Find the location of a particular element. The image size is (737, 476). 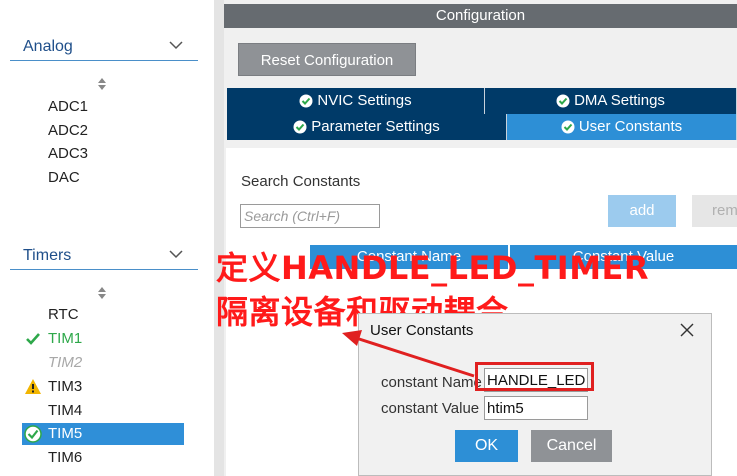

add-button: add is located at coordinates (642, 211).